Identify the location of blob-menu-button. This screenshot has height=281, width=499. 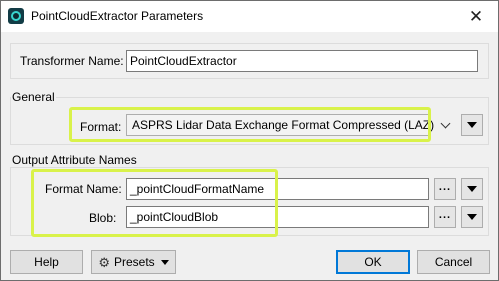
(472, 217).